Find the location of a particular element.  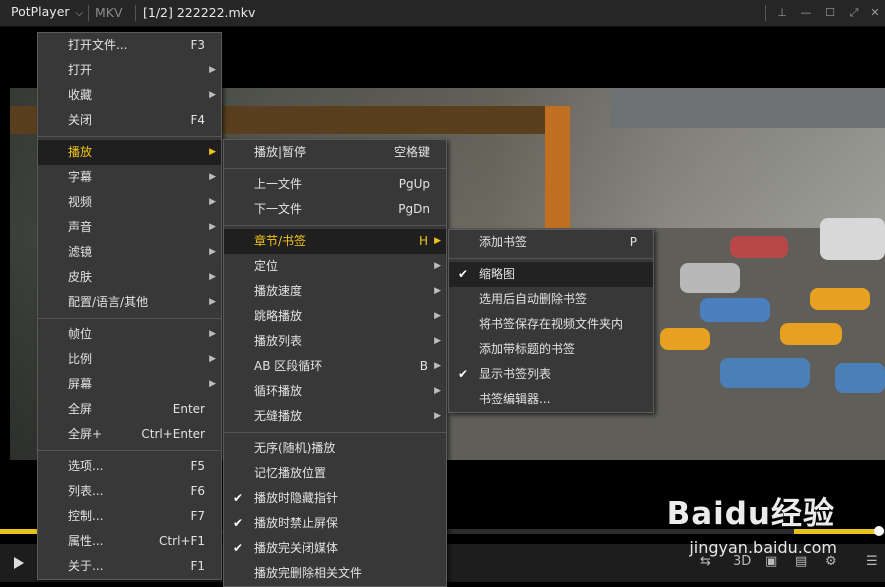

play-menu-item: 播放速度 ▶ is located at coordinates (335, 291).